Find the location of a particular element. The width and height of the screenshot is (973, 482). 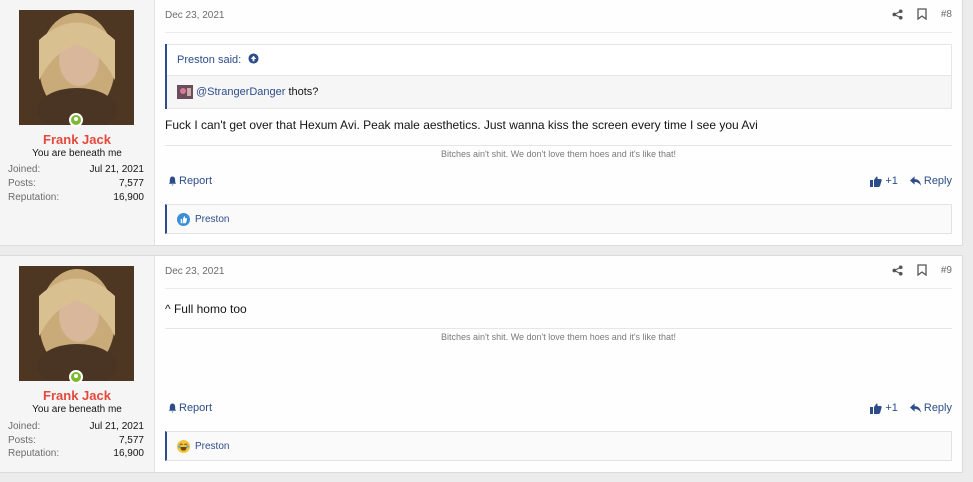

post-number: #8 is located at coordinates (946, 14).